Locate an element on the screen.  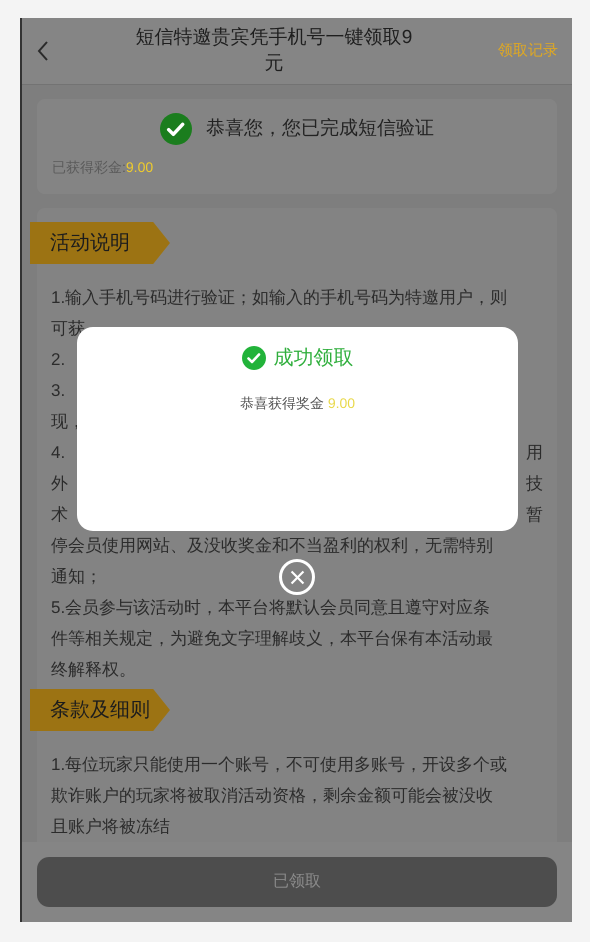
rule-text: 技 is located at coordinates (534, 483).